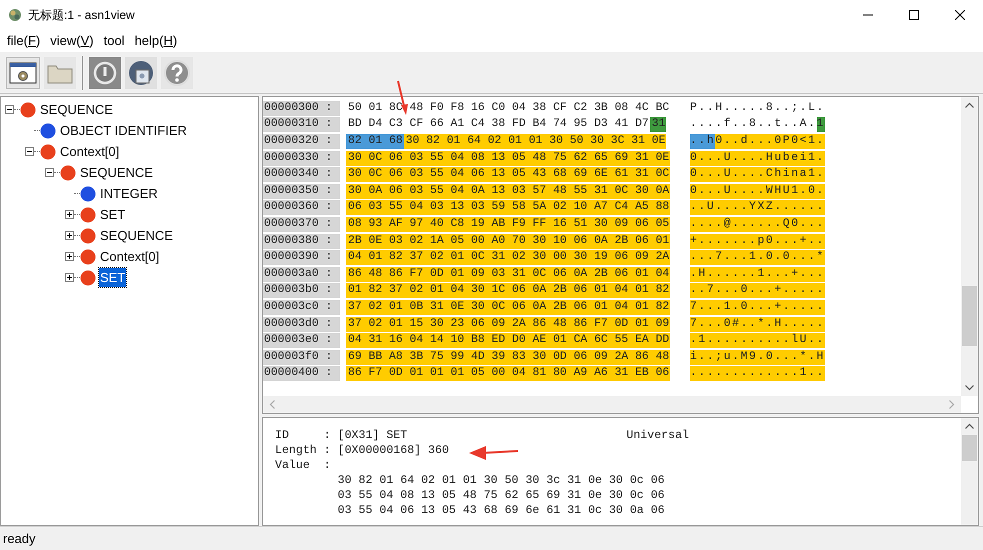  I want to click on hex-bytes: 30 0C 06 03 55 04 06 13 05 43 68 69 6E 61 31 0C, so click(508, 174).